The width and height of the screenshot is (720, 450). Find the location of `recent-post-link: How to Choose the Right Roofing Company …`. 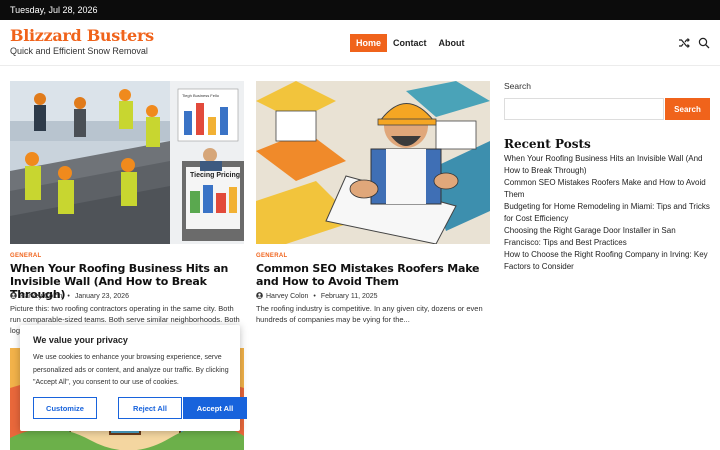

recent-post-link: How to Choose the Right Roofing Company … is located at coordinates (609, 261).